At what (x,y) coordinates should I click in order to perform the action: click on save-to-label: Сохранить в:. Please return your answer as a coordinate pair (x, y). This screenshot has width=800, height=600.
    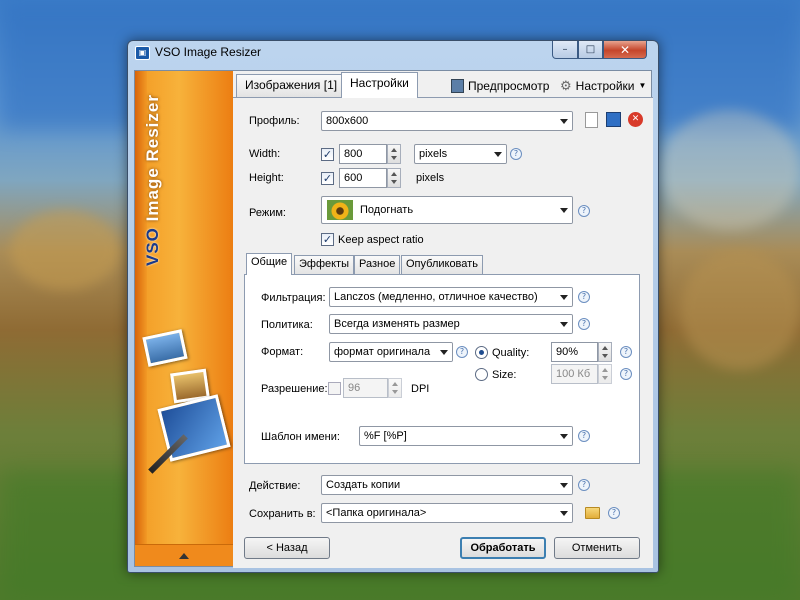
    Looking at the image, I should click on (282, 514).